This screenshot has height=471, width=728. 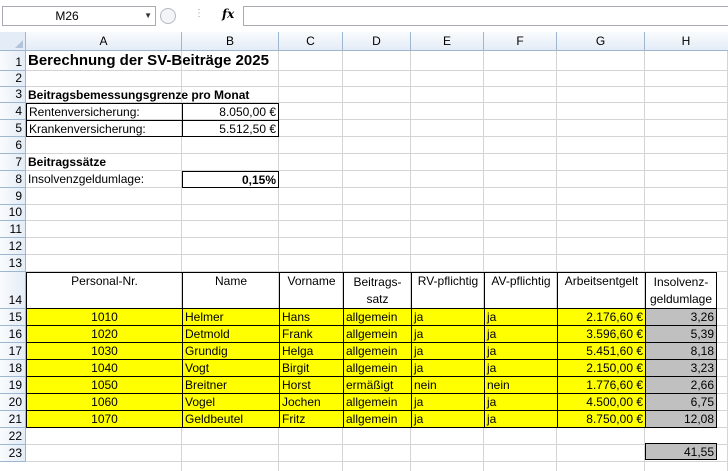 What do you see at coordinates (601, 402) in the screenshot?
I see `table-cell-entgelt: 4.500,00 €` at bounding box center [601, 402].